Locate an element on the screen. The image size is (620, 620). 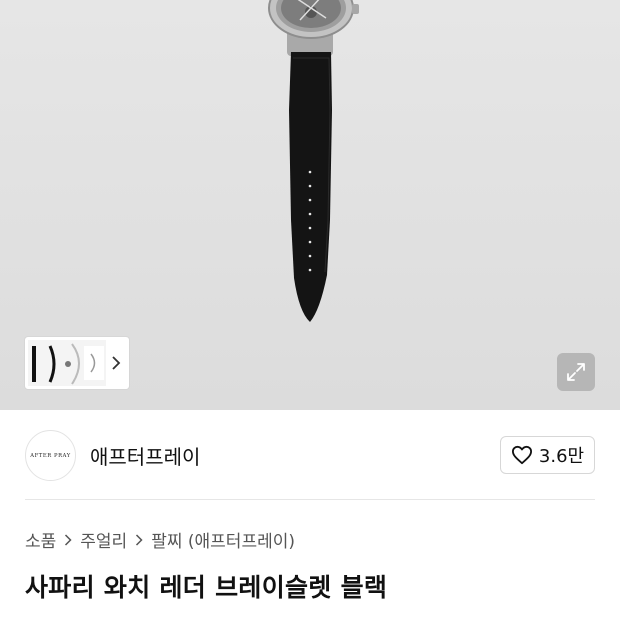
breadcrumb-item-2: 주얼리 is located at coordinates (103, 539).